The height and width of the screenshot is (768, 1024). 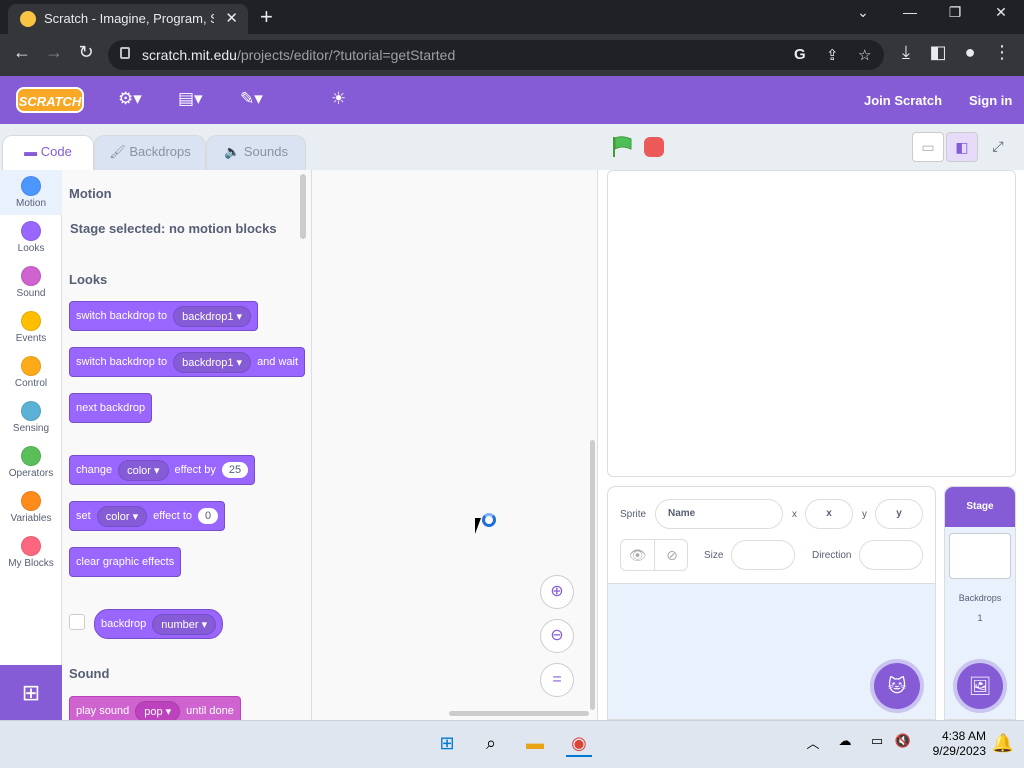 What do you see at coordinates (208, 516) in the screenshot?
I see `effect-value-input: 0` at bounding box center [208, 516].